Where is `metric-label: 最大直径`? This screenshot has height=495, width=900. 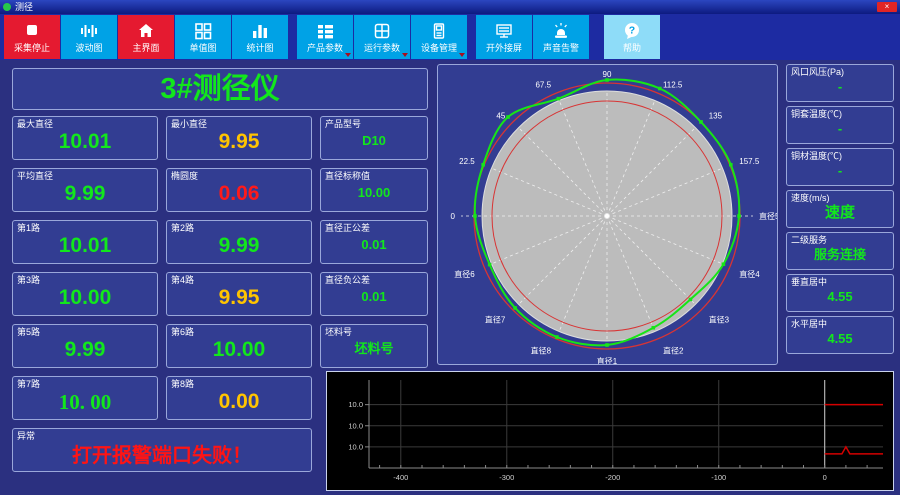
metric-label: 最大直径 is located at coordinates (35, 124).